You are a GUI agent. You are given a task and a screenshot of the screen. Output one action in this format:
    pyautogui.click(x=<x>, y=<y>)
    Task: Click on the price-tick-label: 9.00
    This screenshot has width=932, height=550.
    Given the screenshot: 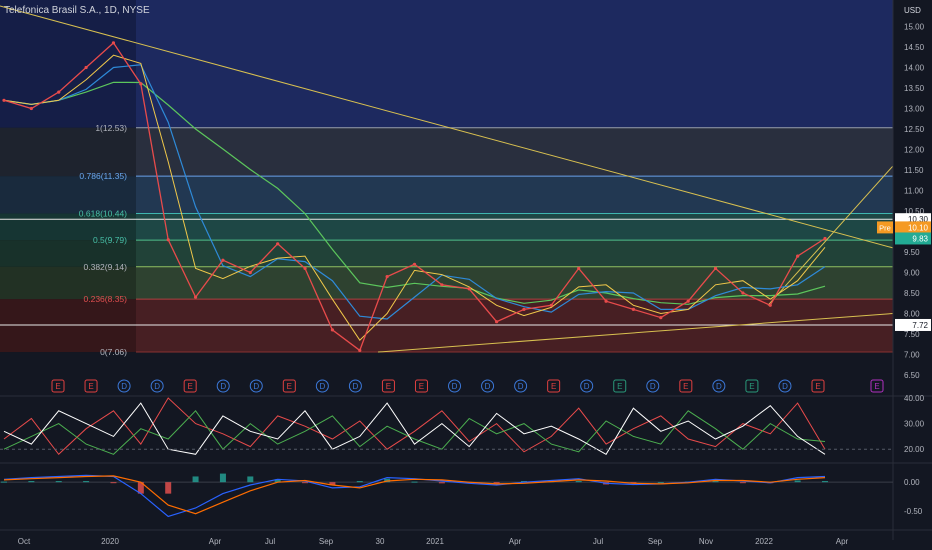 What is the action you would take?
    pyautogui.click(x=912, y=273)
    